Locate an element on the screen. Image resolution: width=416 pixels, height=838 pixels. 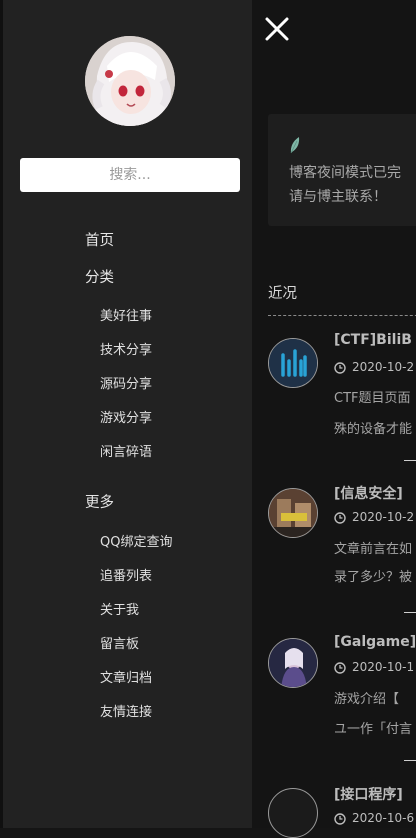
nav-category-item: 美好往事 is located at coordinates (126, 314).